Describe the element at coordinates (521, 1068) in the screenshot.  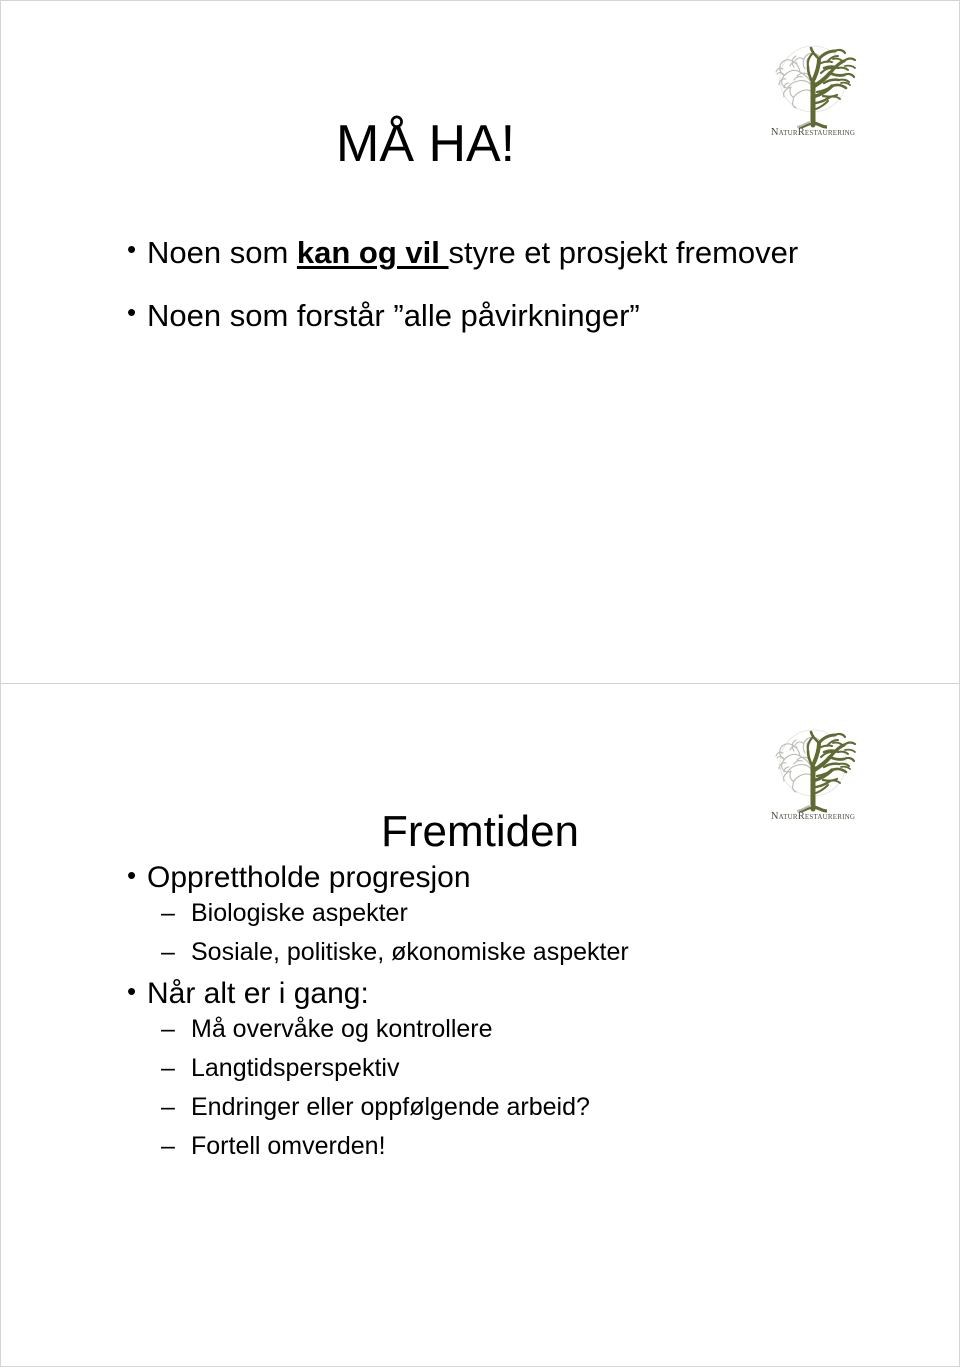
I see `list-item: Langtidsperspektiv` at that location.